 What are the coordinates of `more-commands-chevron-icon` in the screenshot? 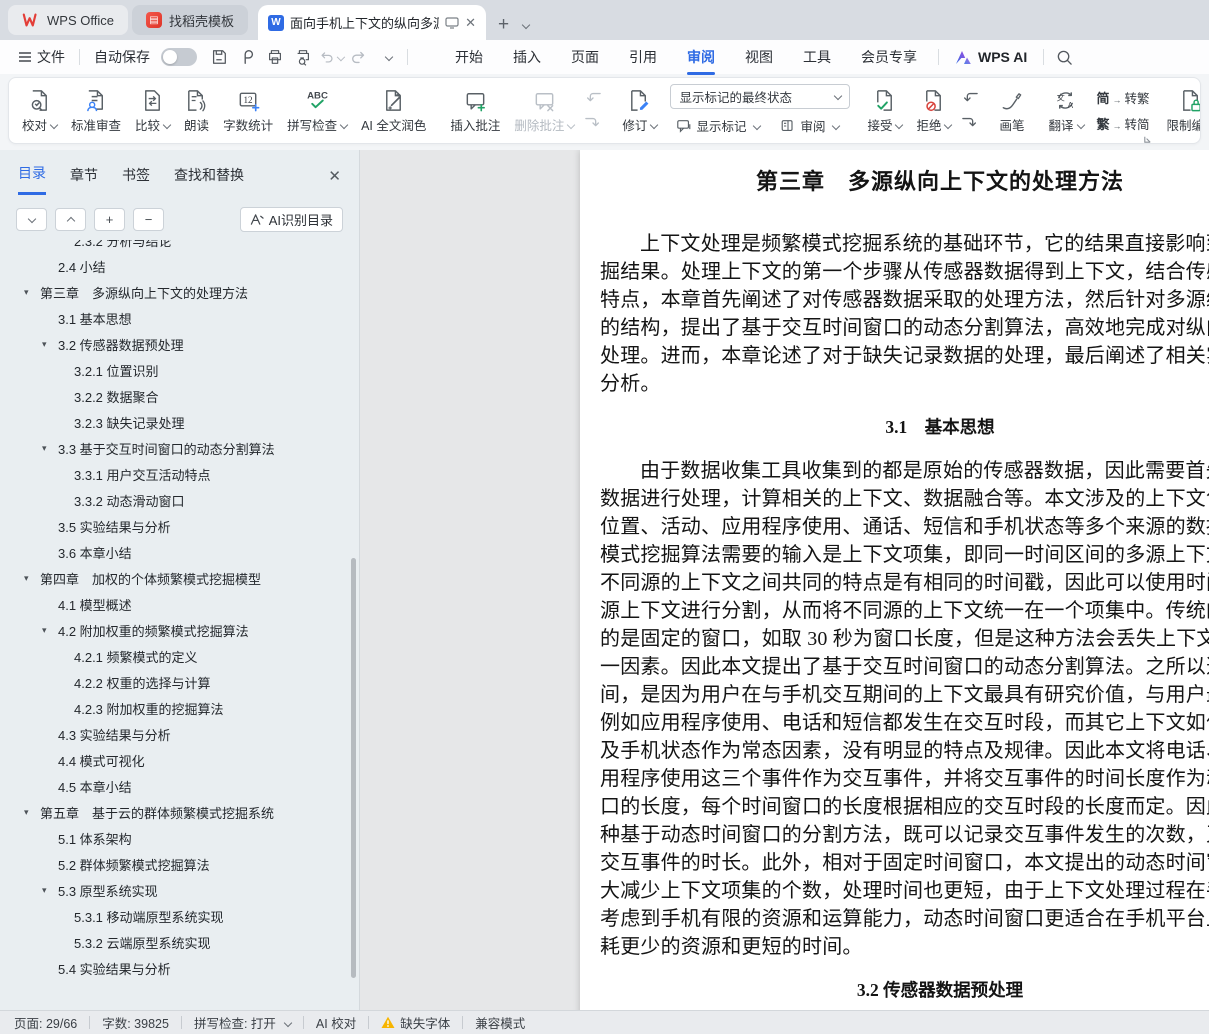 It's located at (387, 57).